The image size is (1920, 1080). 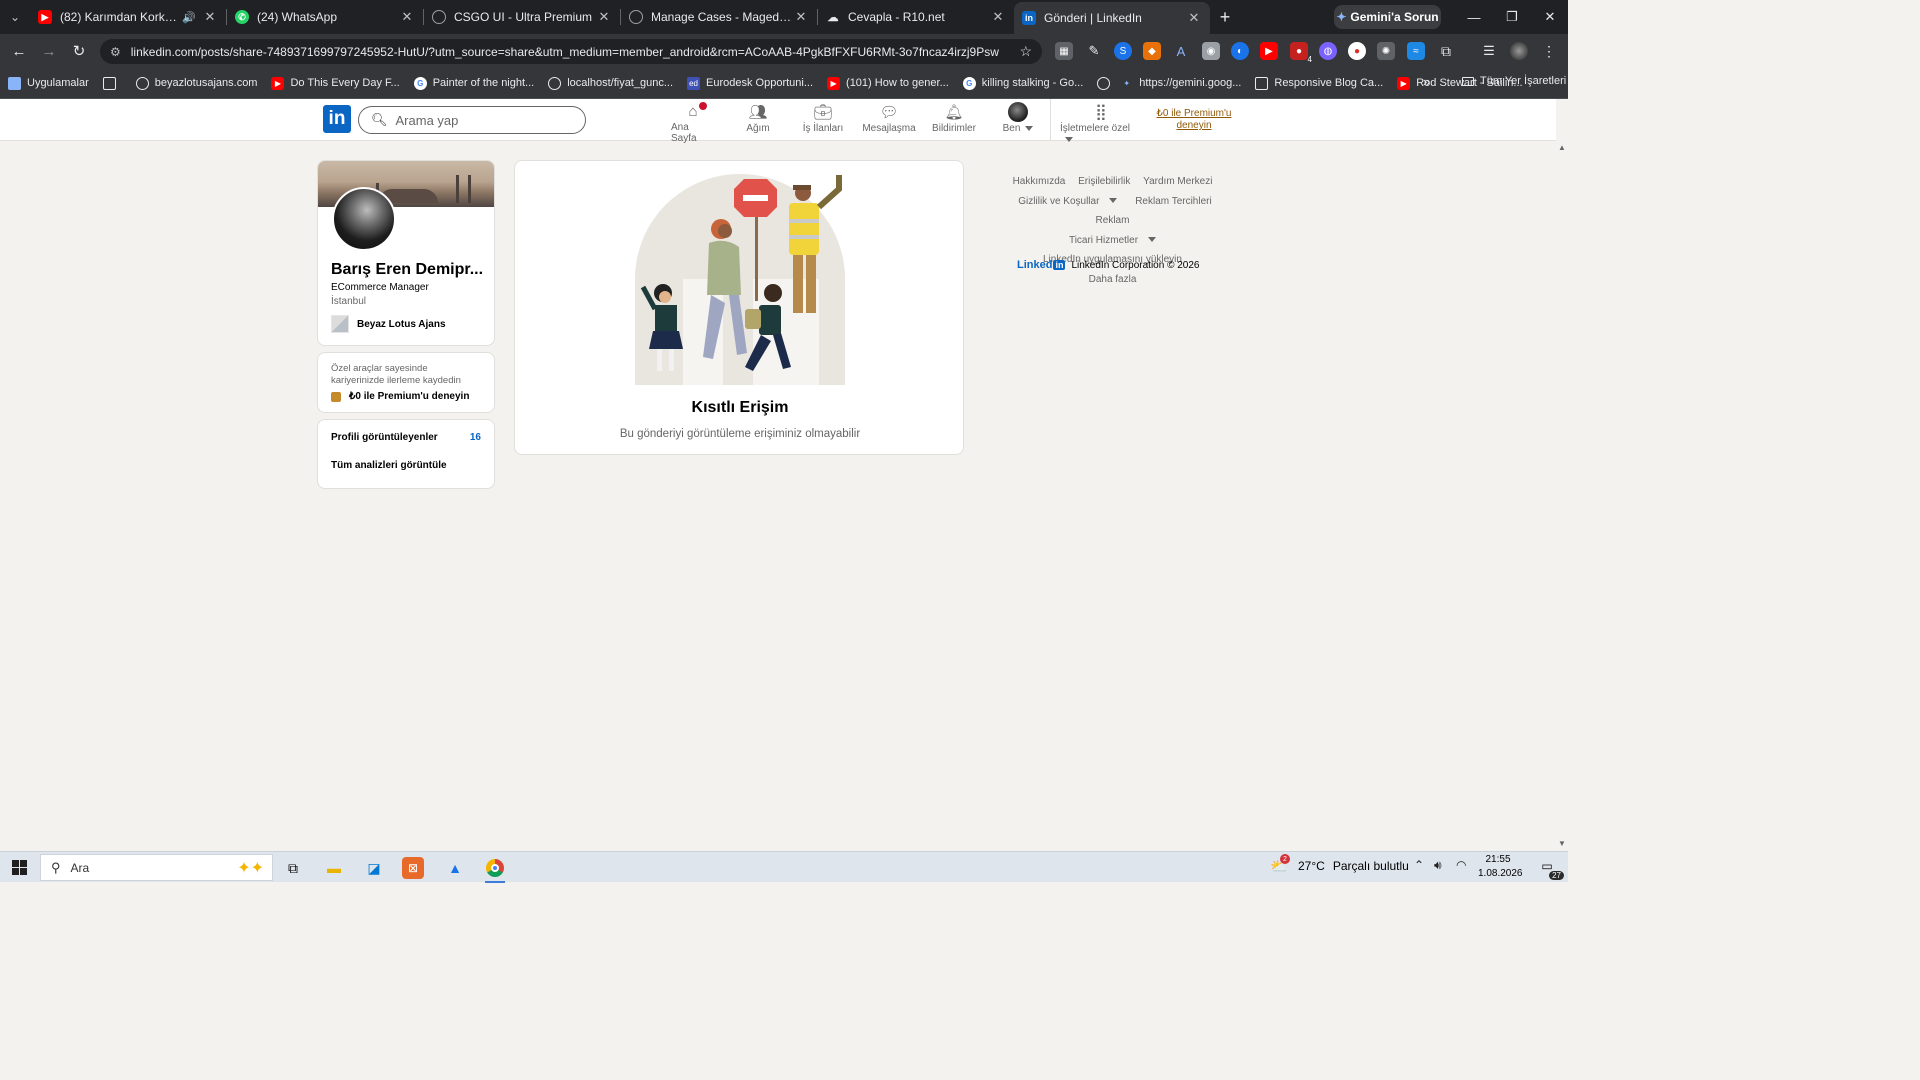 I want to click on chrome-menu-icon: ⋮, so click(x=1549, y=51).